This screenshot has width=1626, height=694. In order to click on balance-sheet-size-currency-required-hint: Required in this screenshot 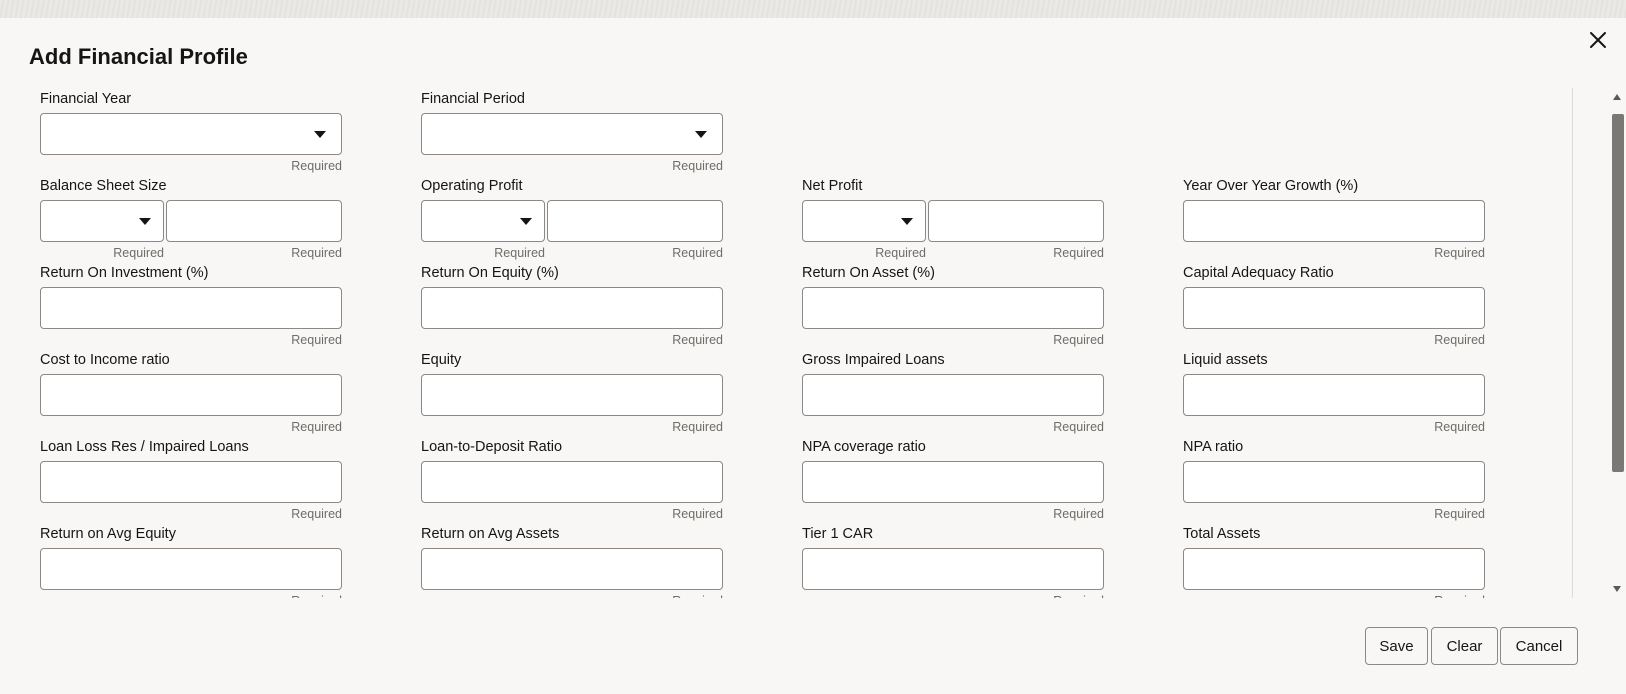, I will do `click(138, 253)`.